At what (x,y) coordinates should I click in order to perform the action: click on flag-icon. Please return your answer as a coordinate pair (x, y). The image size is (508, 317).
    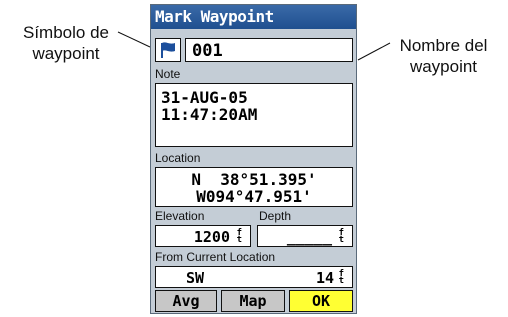
    Looking at the image, I should click on (168, 50).